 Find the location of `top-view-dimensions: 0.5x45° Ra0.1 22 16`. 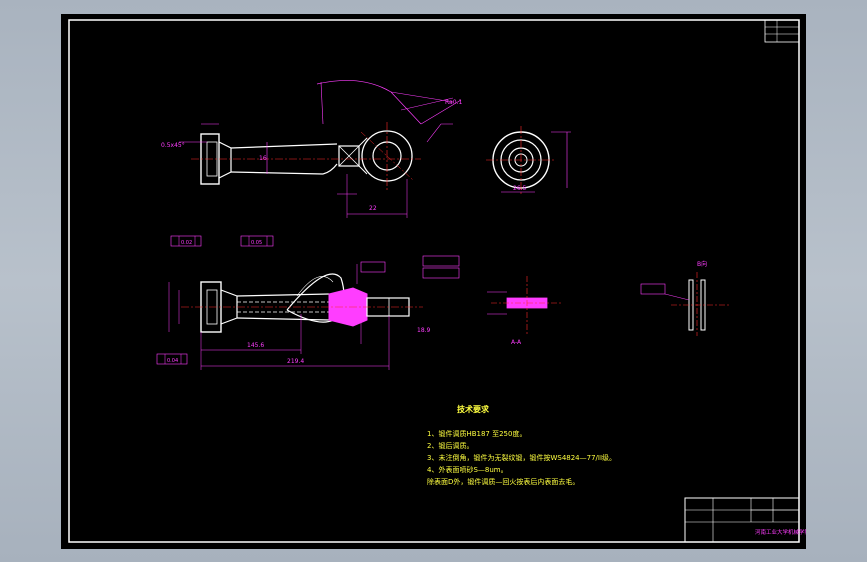

top-view-dimensions: 0.5x45° Ra0.1 22 16 is located at coordinates (311, 149).